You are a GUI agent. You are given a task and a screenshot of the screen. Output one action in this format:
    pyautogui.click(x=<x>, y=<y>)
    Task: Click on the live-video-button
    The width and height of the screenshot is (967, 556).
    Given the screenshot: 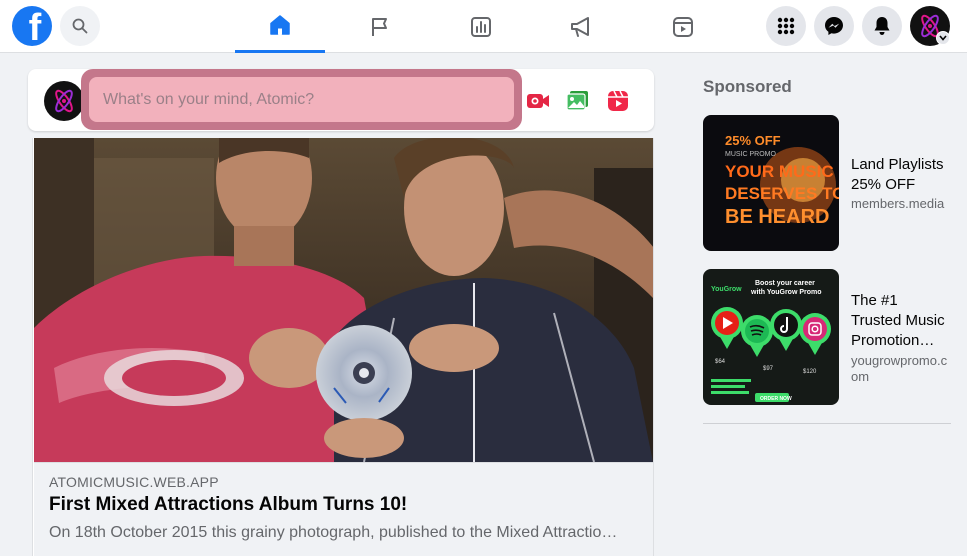 What is the action you would take?
    pyautogui.click(x=538, y=101)
    